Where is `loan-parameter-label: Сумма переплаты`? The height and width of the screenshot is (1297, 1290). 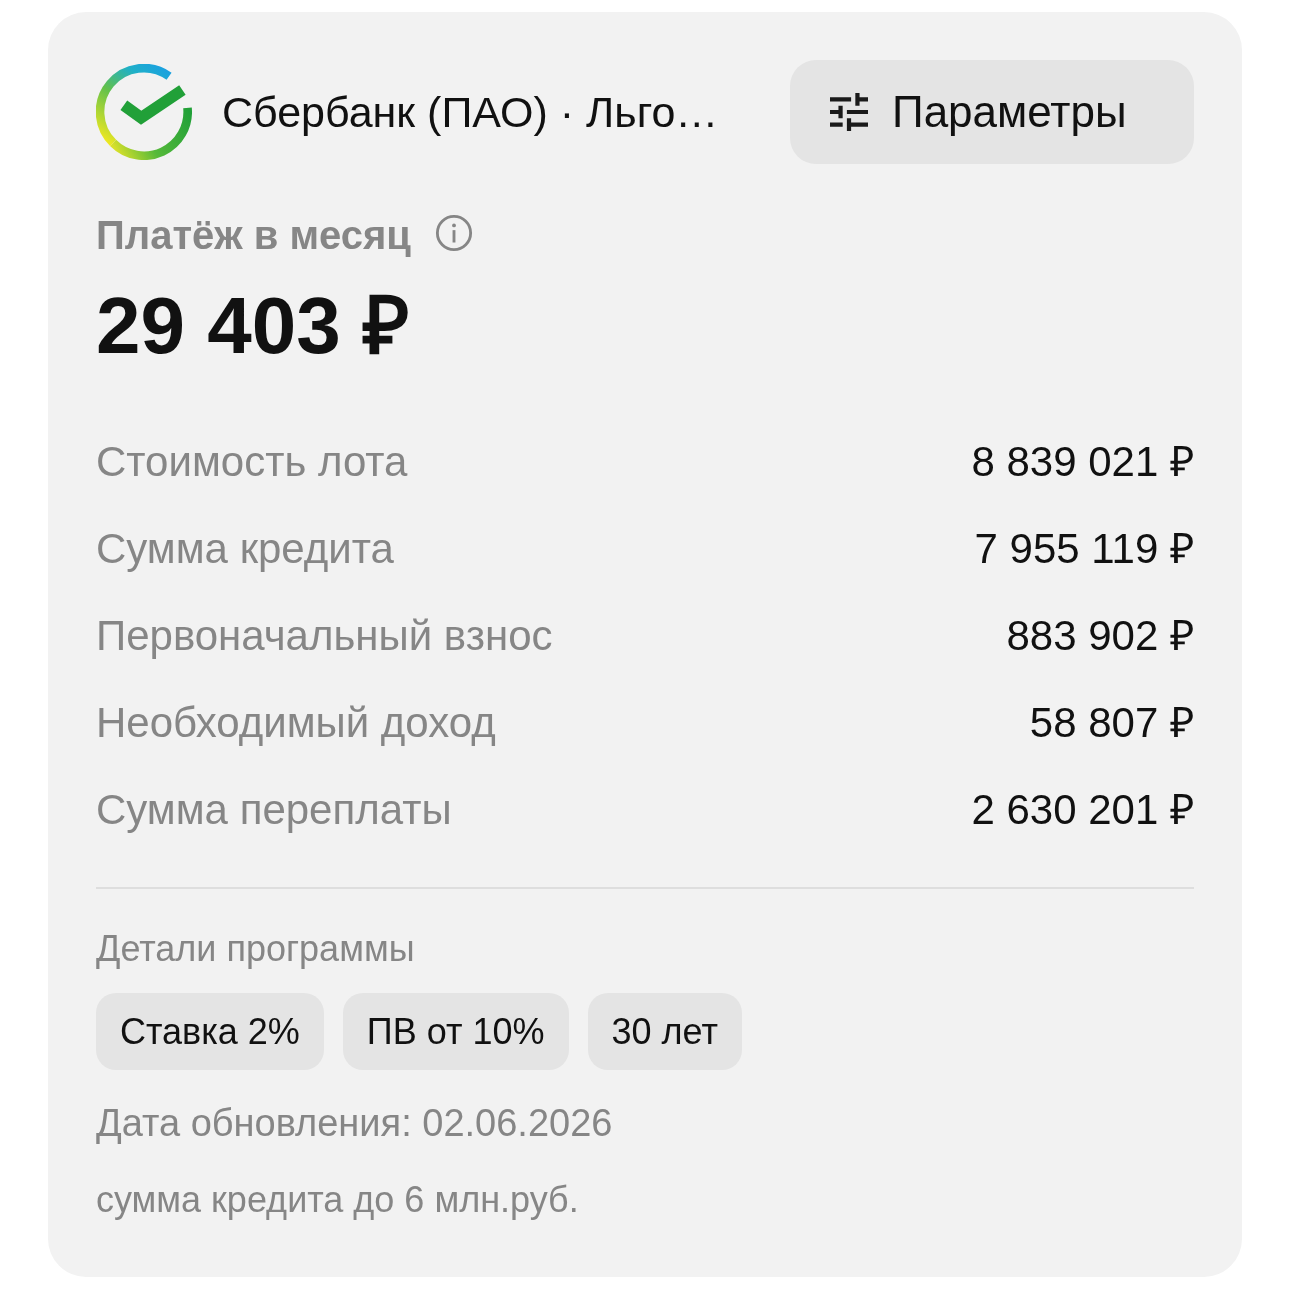 loan-parameter-label: Сумма переплаты is located at coordinates (274, 809).